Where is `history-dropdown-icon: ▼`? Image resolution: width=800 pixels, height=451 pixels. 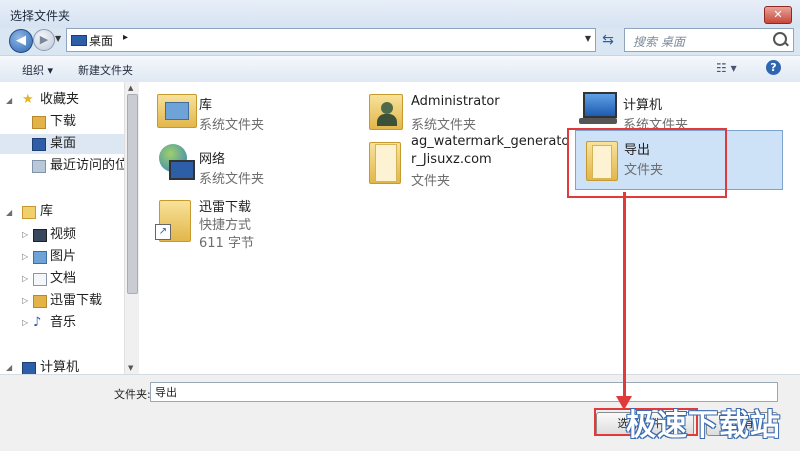
history-dropdown-icon: ▼ is located at coordinates (58, 38).